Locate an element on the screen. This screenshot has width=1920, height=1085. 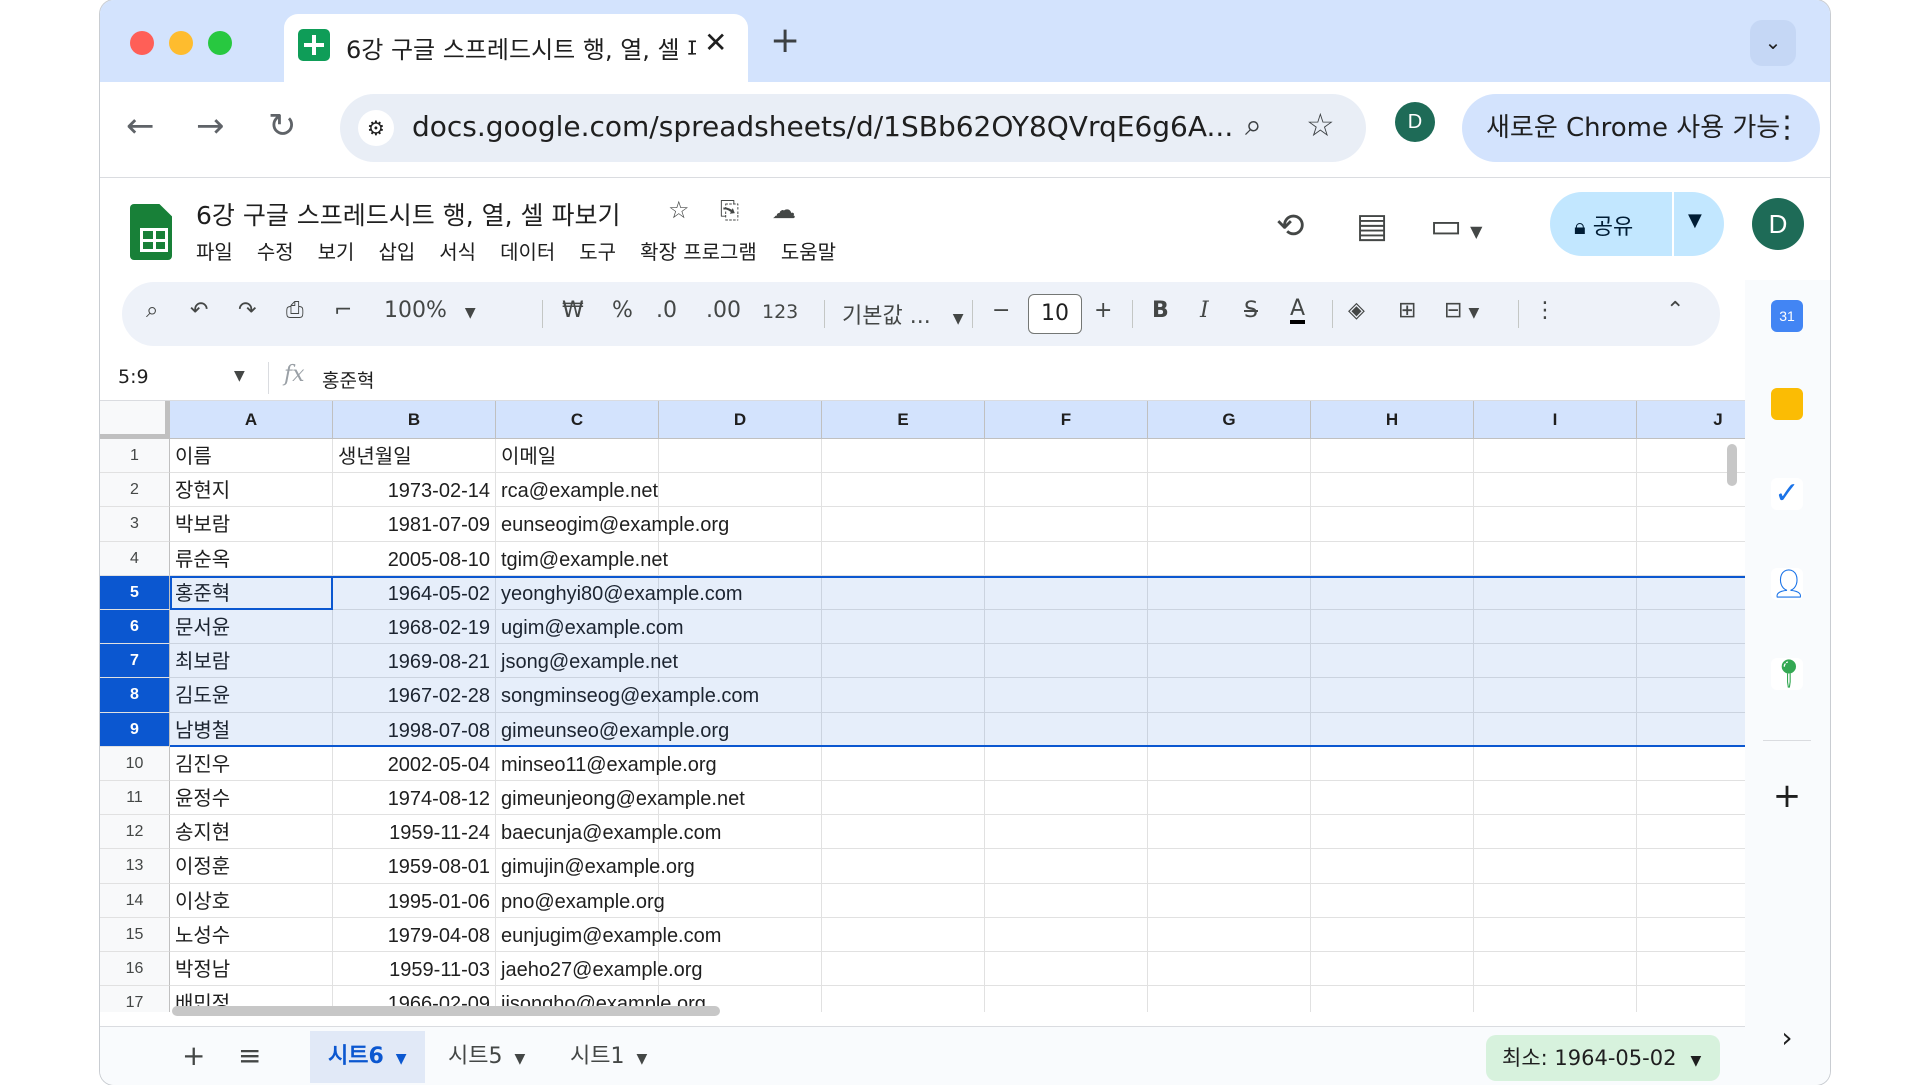
site-settings-icon: ⚙ is located at coordinates (376, 128).